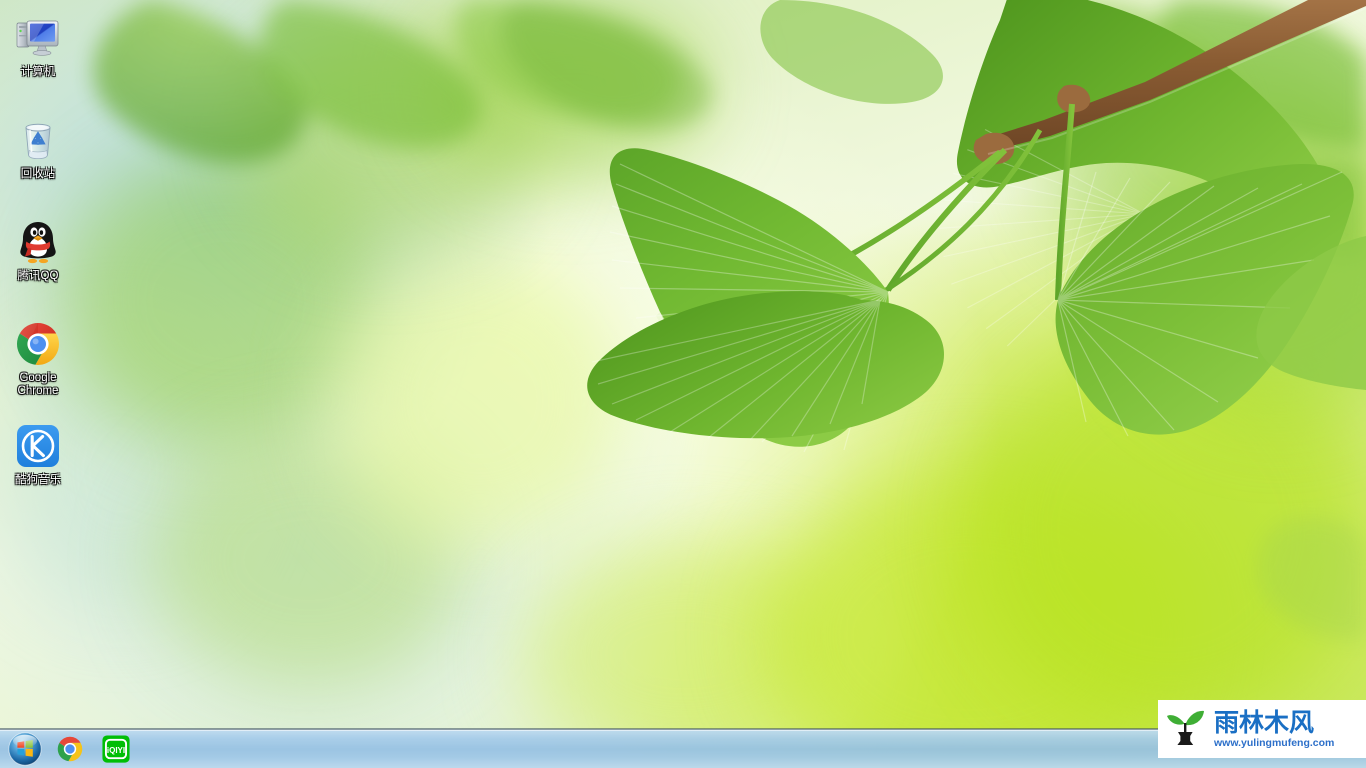 The height and width of the screenshot is (768, 1366). I want to click on desktop-icon-label: 腾讯QQ, so click(38, 276).